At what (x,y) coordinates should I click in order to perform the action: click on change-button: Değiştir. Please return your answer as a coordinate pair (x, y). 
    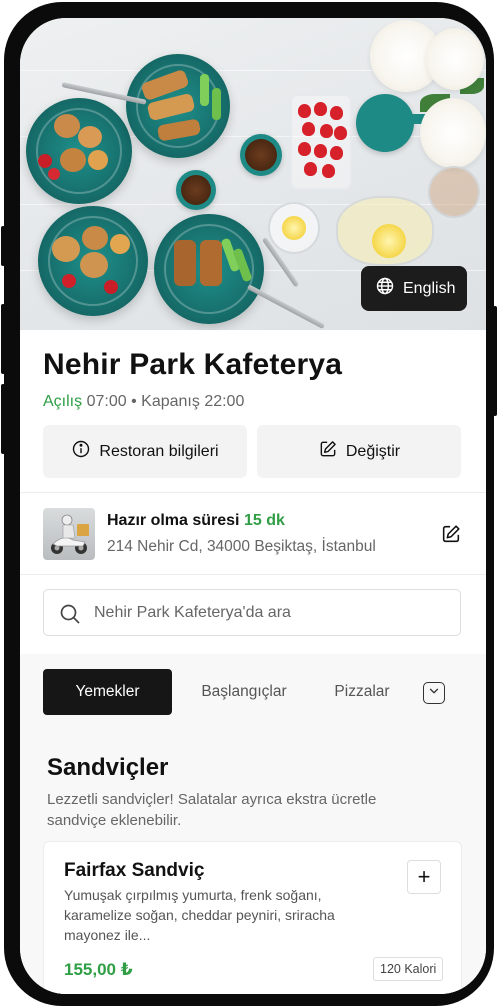
    Looking at the image, I should click on (359, 451).